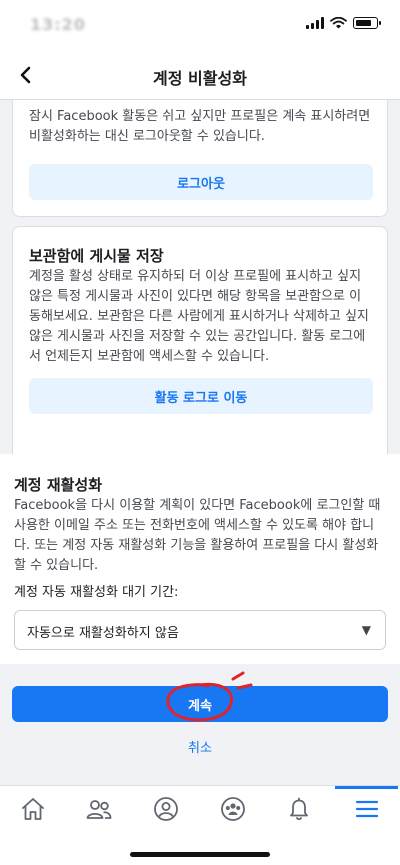 This screenshot has height=865, width=400. Describe the element at coordinates (200, 724) in the screenshot. I see `action-area: 계속 취소` at that location.